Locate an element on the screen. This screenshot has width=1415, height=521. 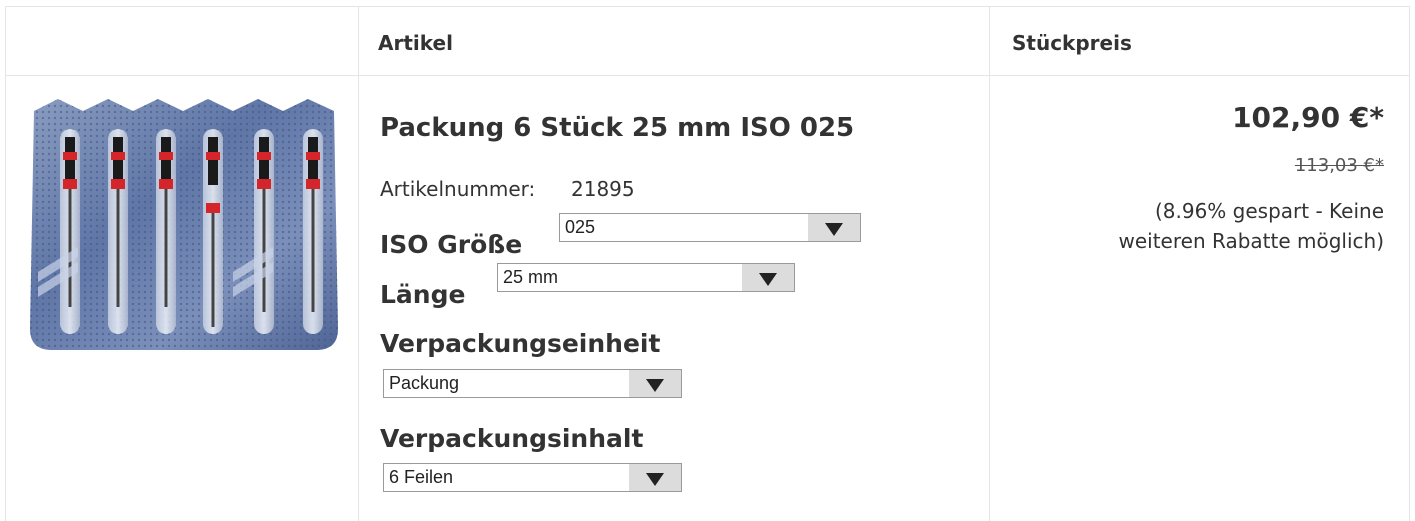
iso-size-value: 025 is located at coordinates (580, 227).